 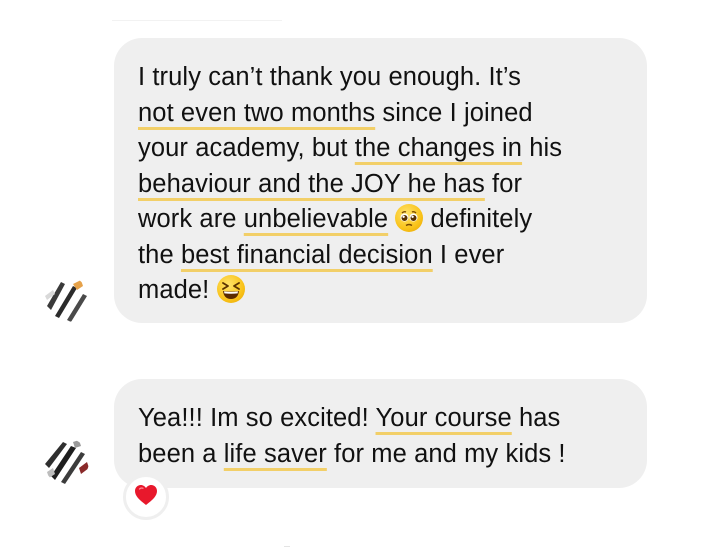 What do you see at coordinates (352, 453) in the screenshot?
I see `message-line: been a life saver for me and my kids !` at bounding box center [352, 453].